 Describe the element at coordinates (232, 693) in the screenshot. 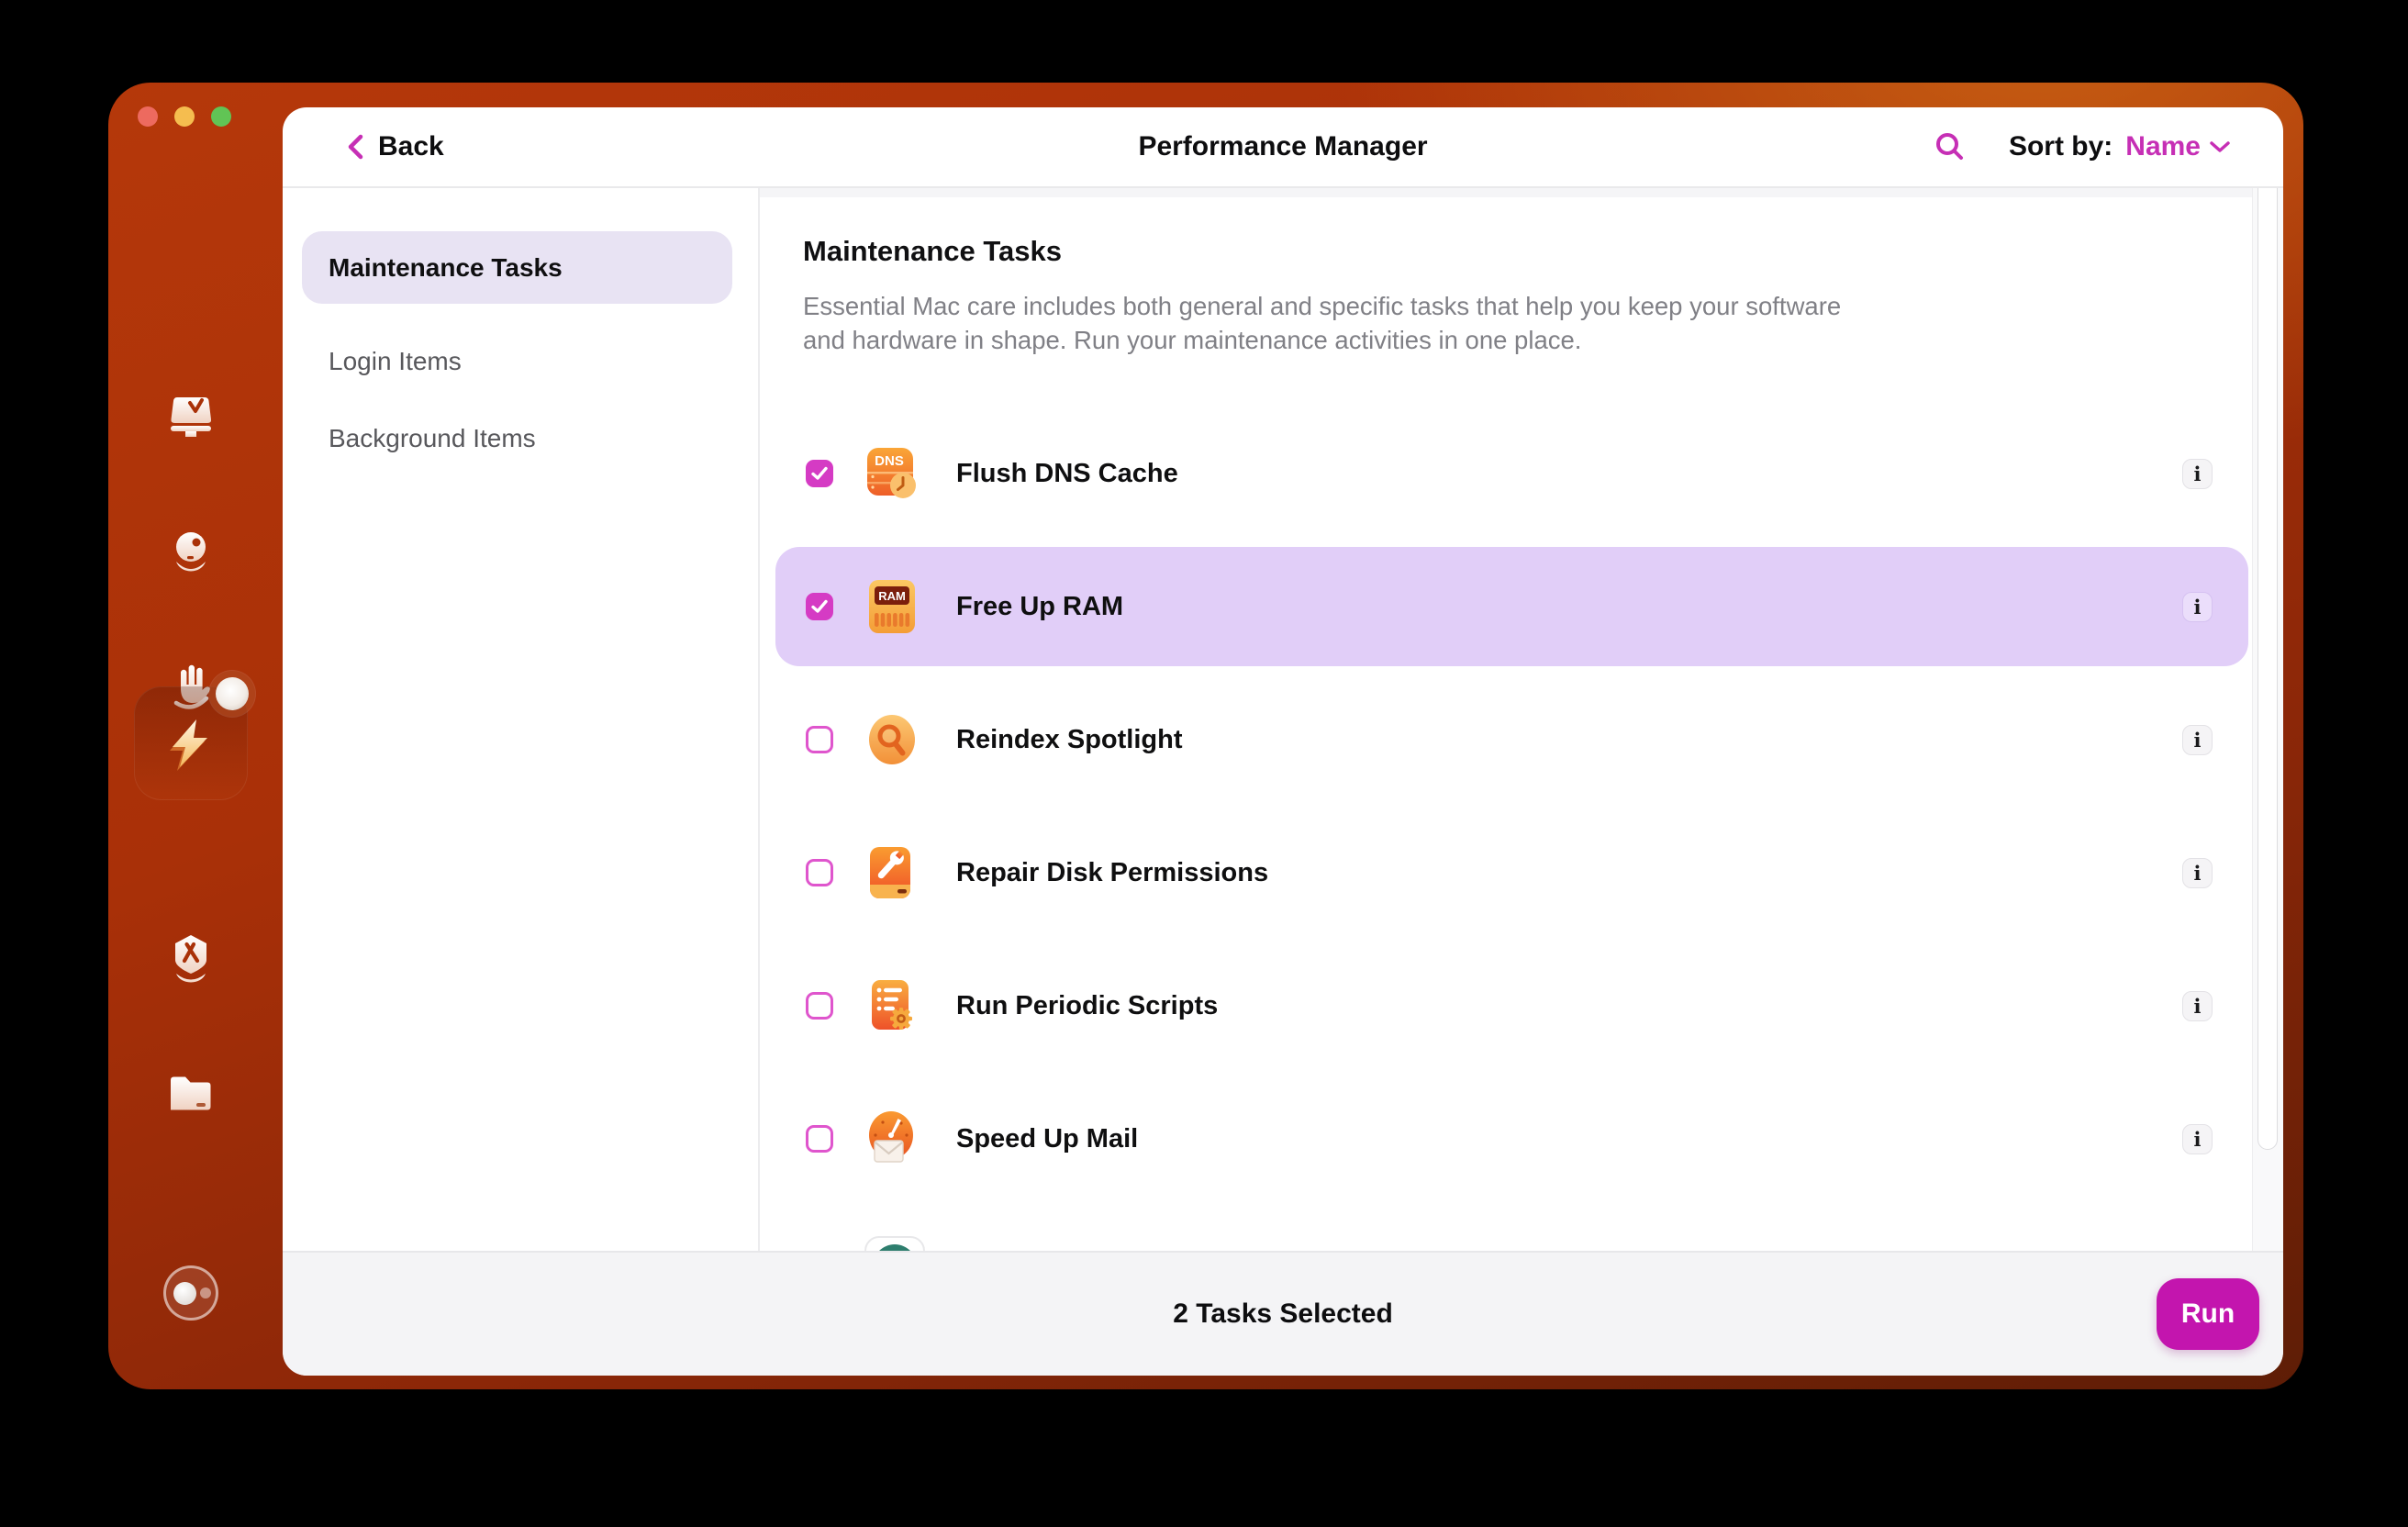

I see `notification-badge` at that location.